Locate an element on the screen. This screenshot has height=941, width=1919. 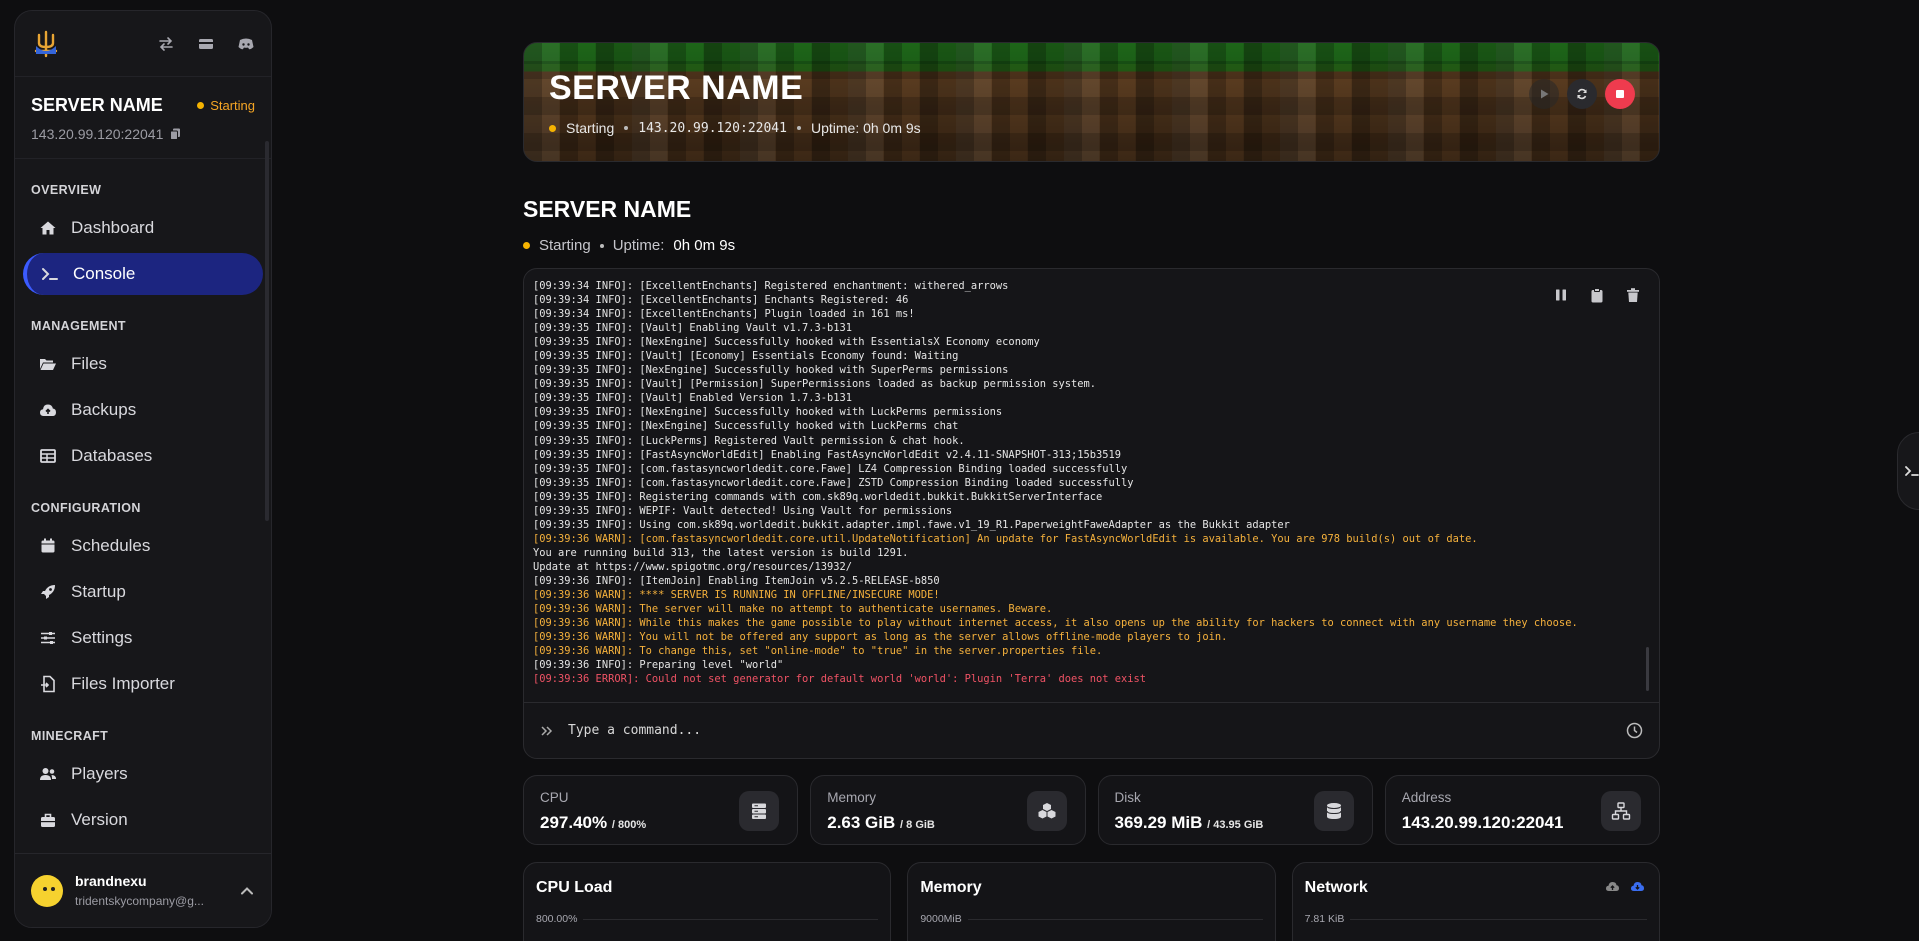
user-name: brandnexu is located at coordinates (111, 881).